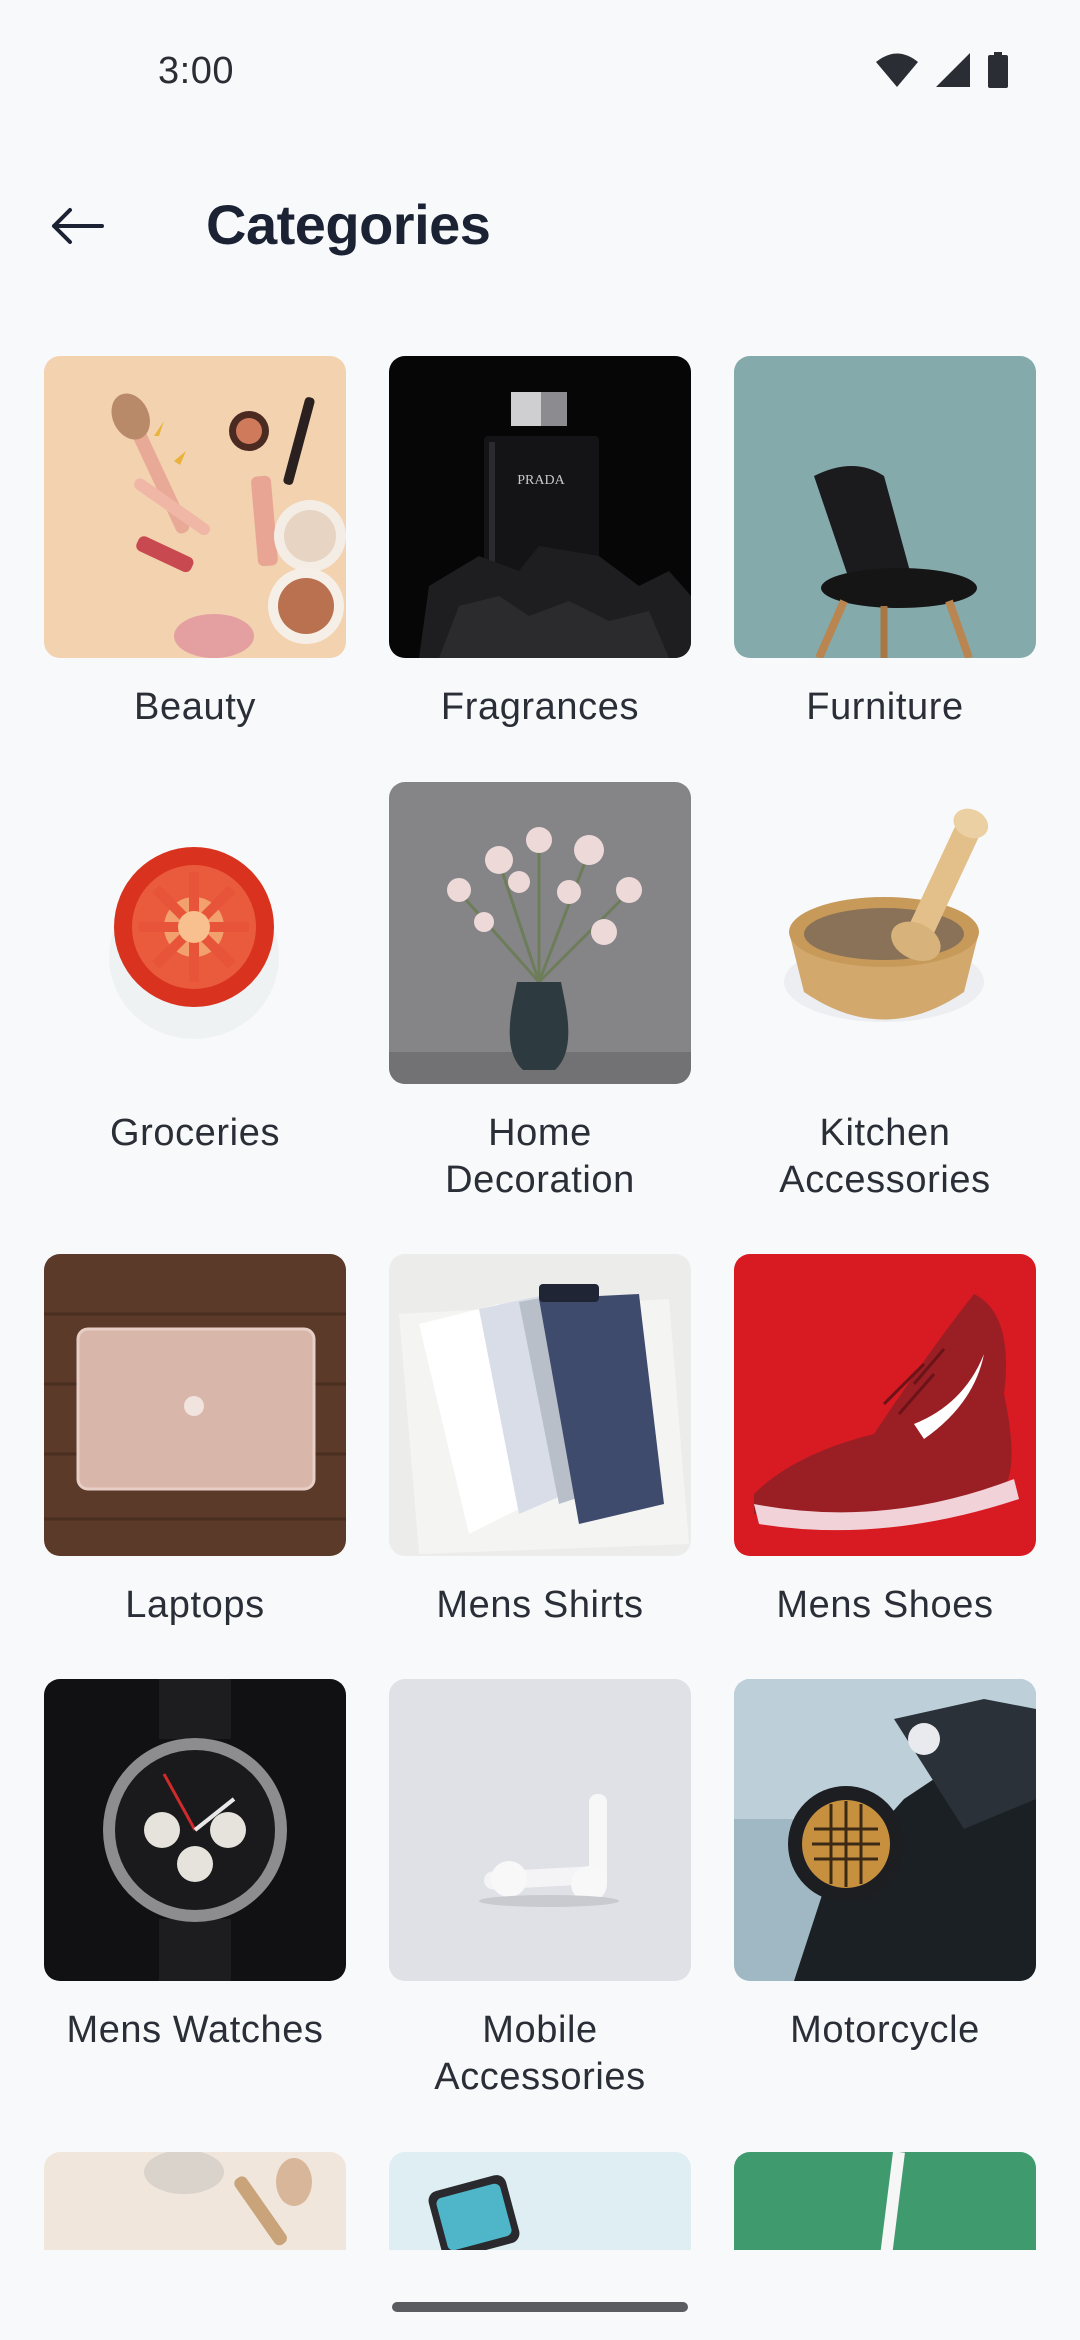 Image resolution: width=1080 pixels, height=2340 pixels. What do you see at coordinates (540, 707) in the screenshot?
I see `category-label: Fragrances` at bounding box center [540, 707].